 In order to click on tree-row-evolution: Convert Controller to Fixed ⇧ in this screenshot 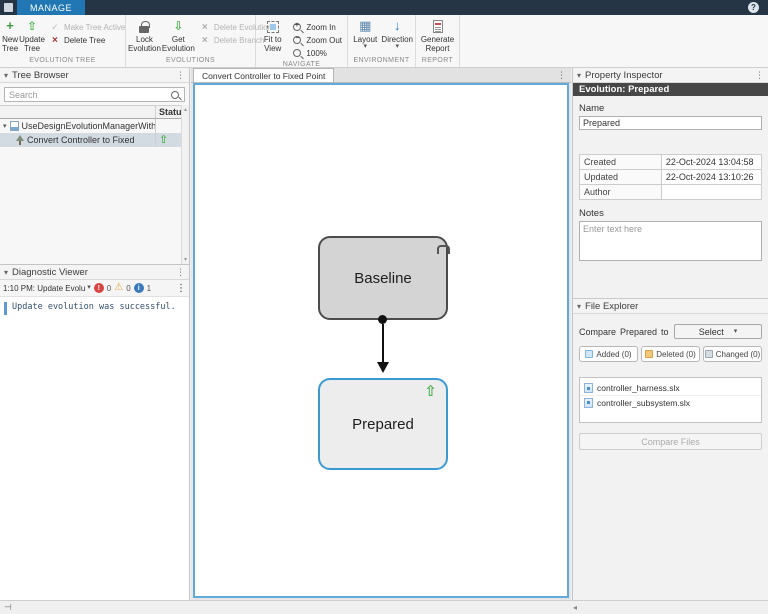, I will do `click(94, 140)`.